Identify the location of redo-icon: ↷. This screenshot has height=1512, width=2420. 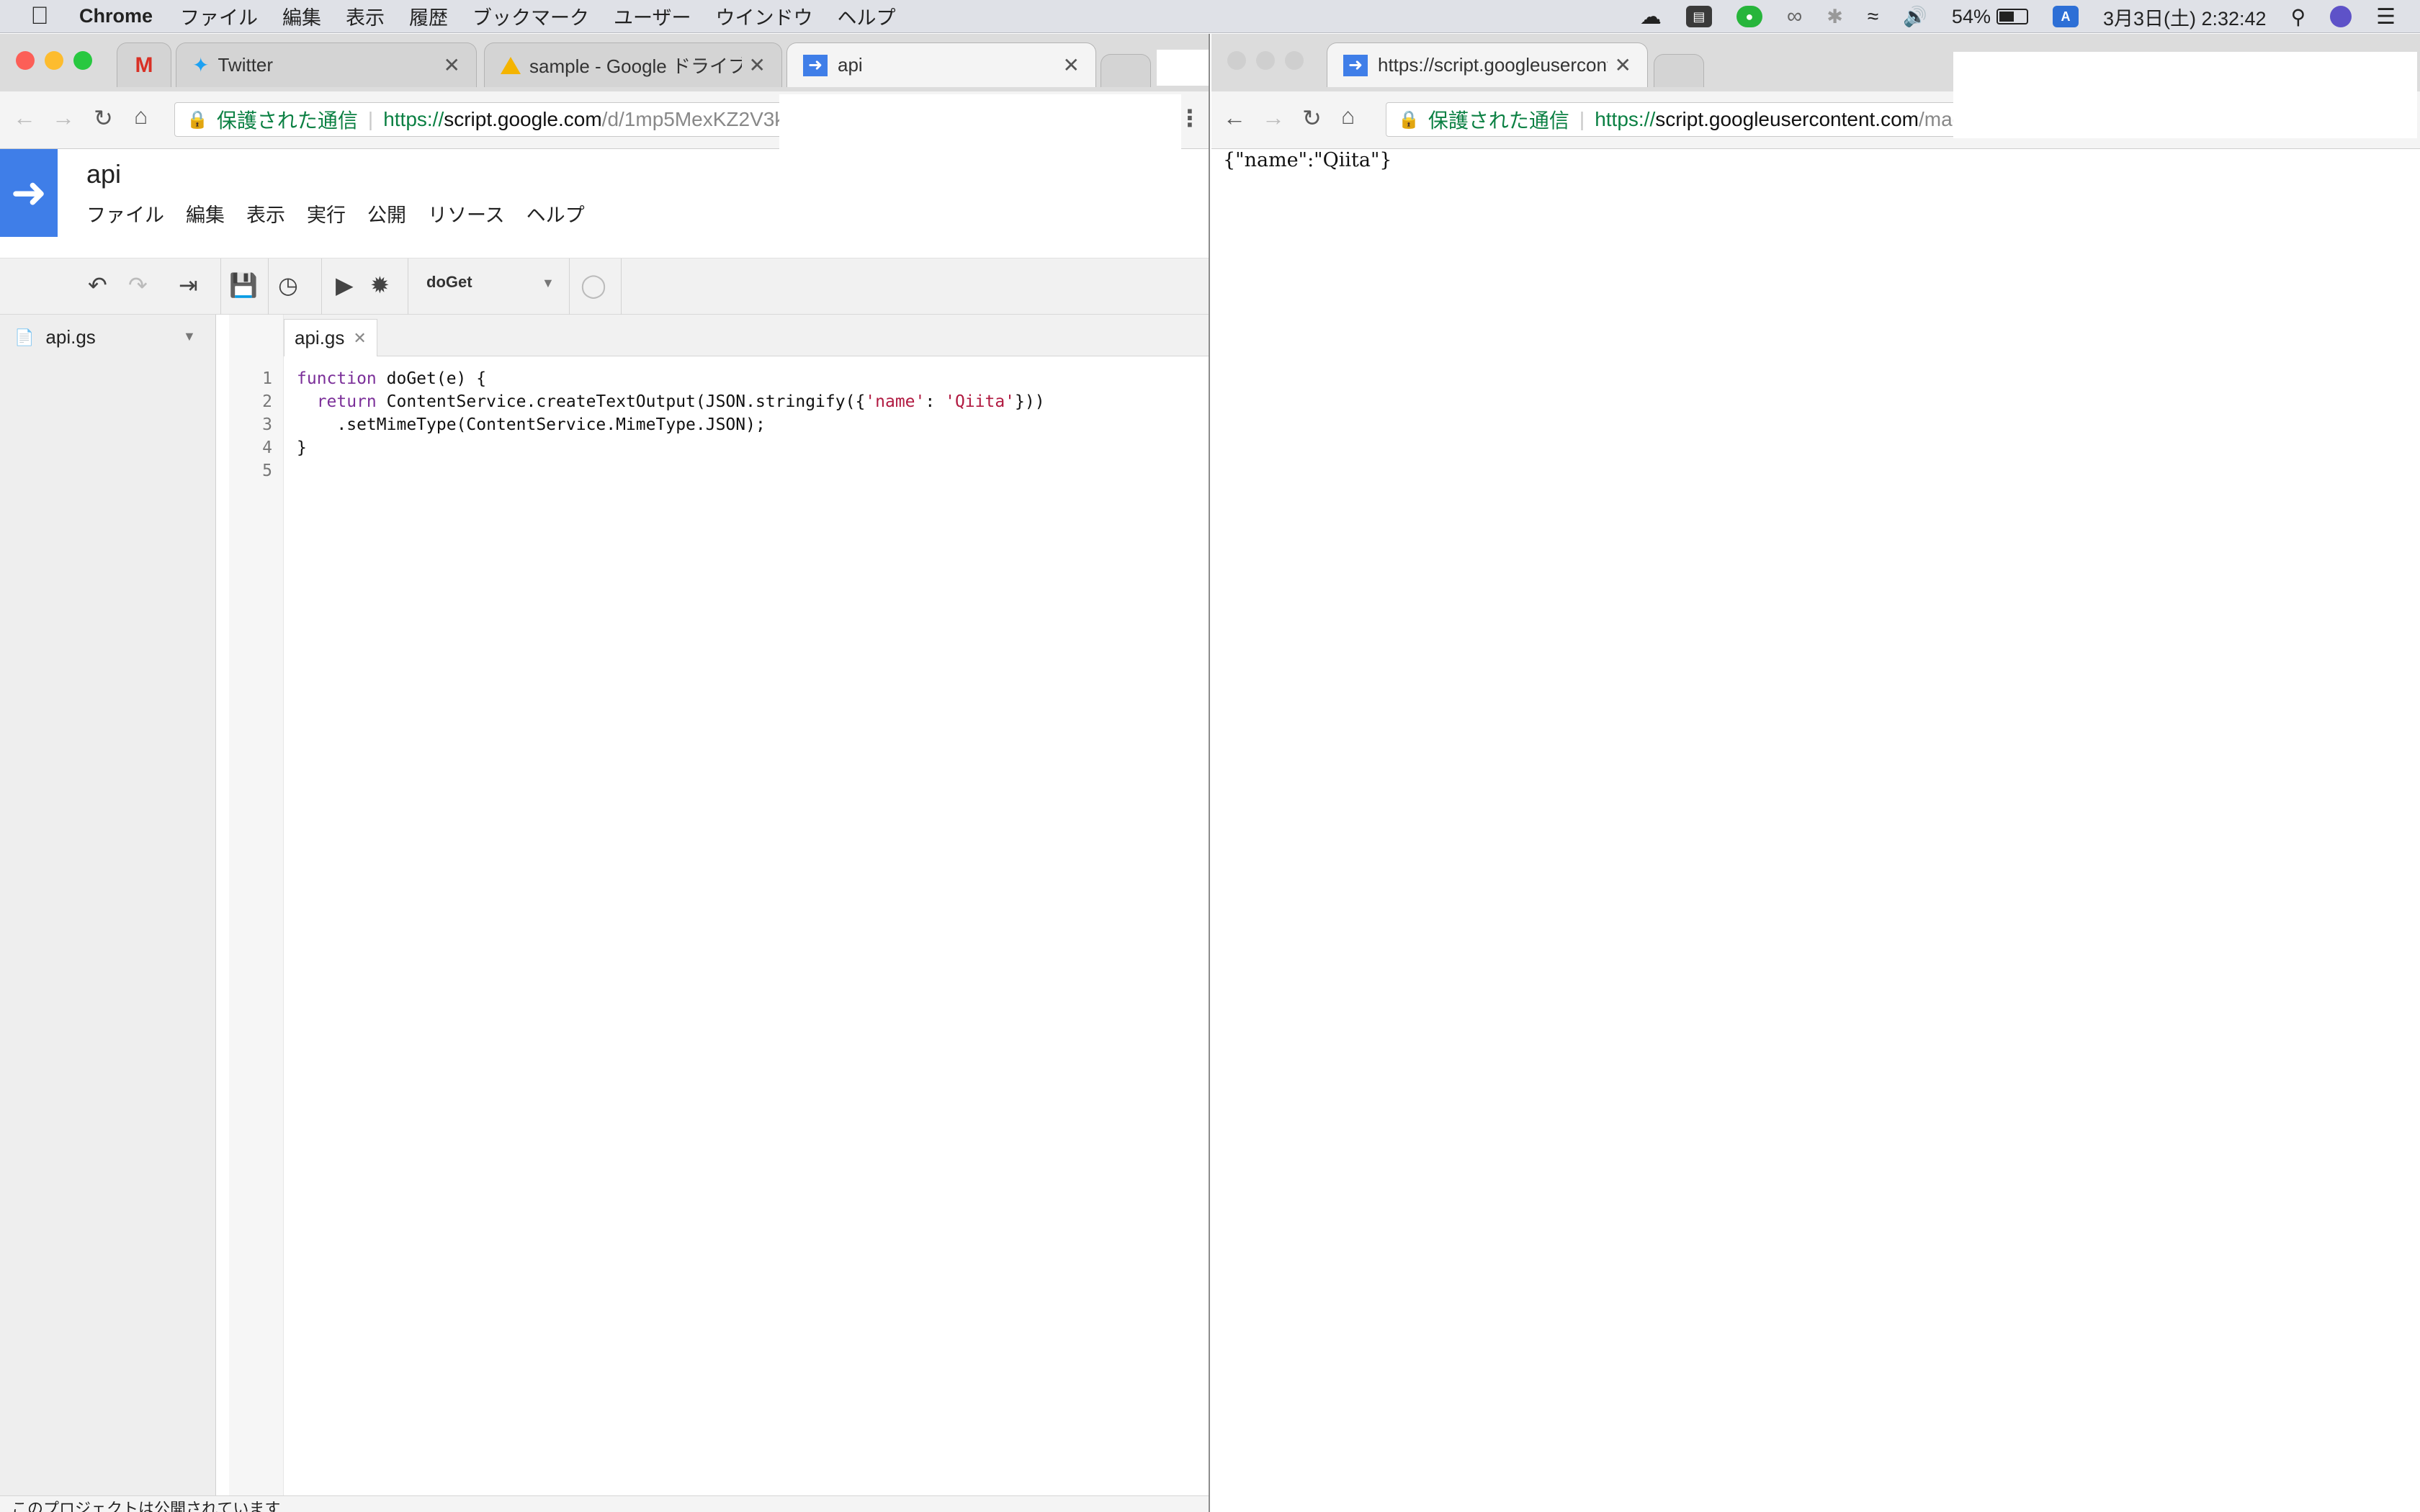
(138, 285).